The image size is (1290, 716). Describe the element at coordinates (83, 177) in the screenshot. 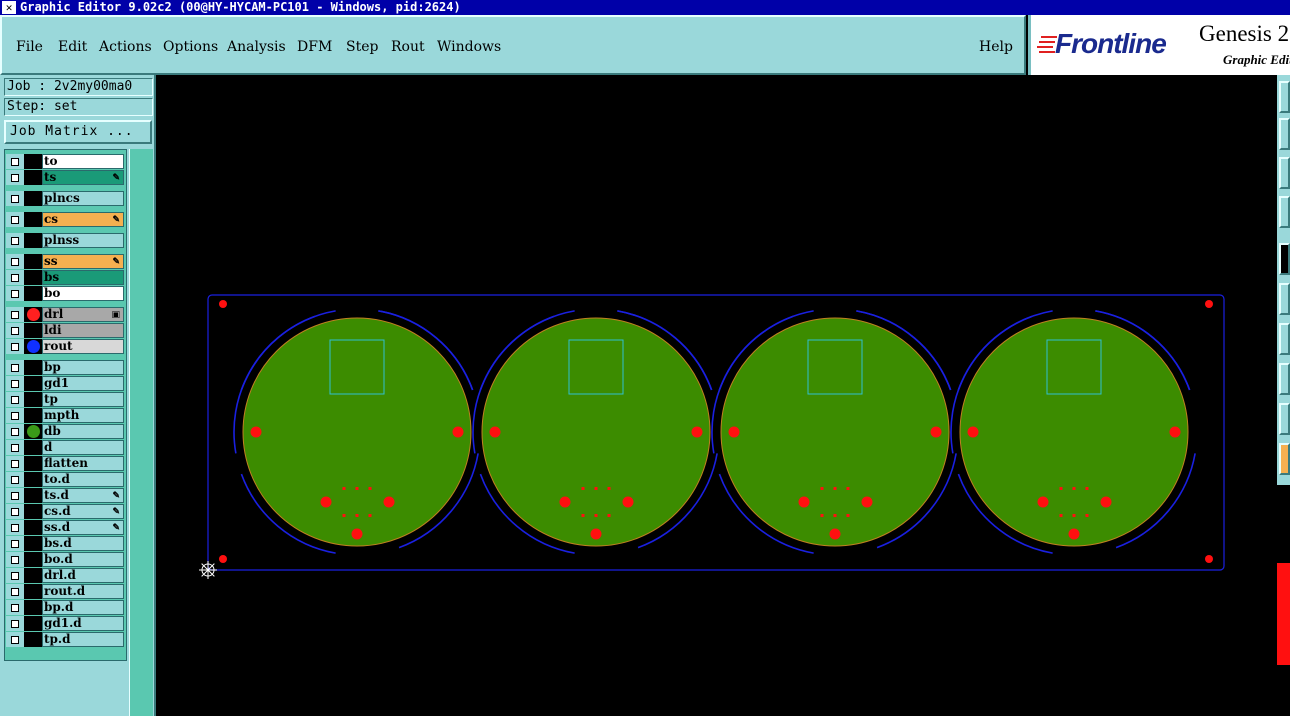

I see `layer-name: ts ✎` at that location.